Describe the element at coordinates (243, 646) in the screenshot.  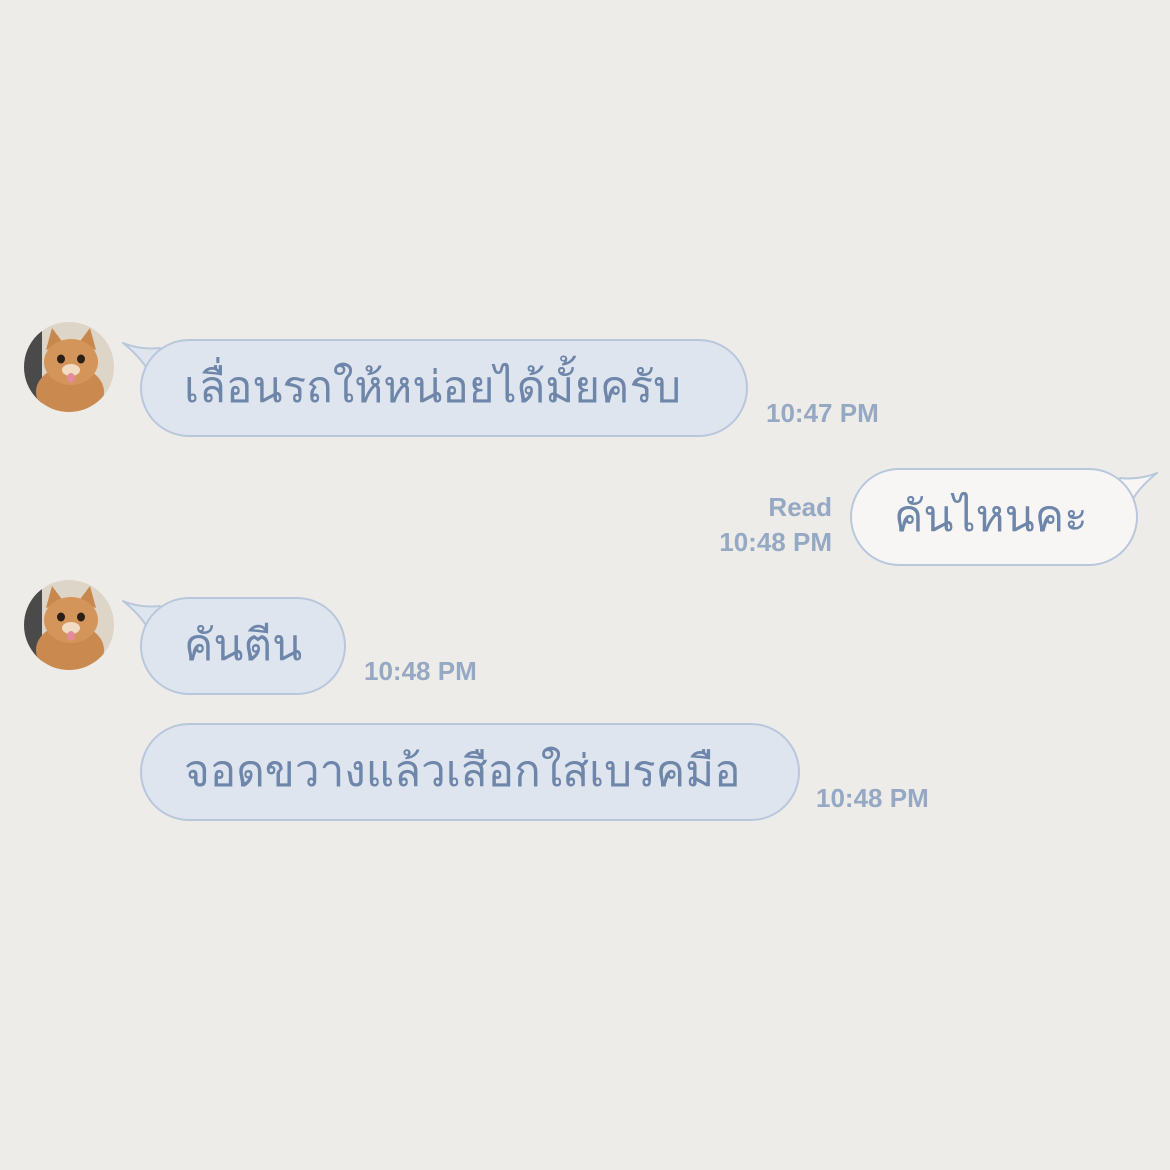
I see `message-bubble: คันตีน` at that location.